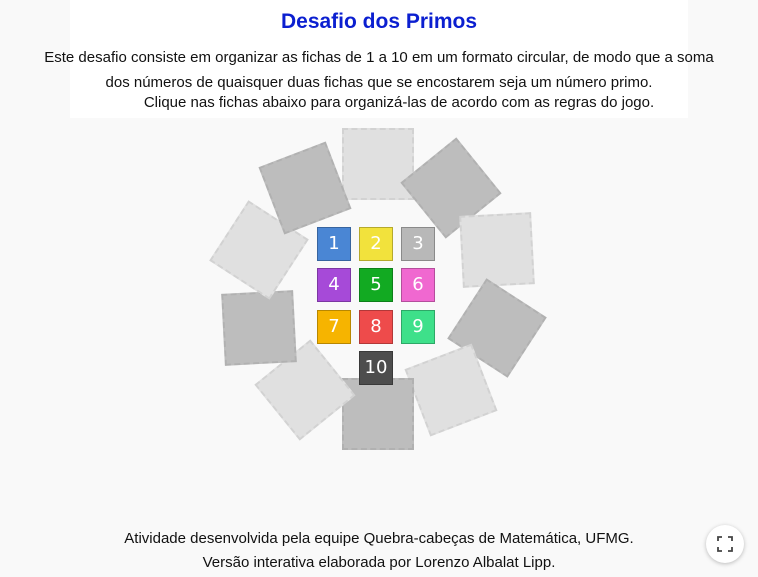  I want to click on number-tile-4: 4, so click(334, 285).